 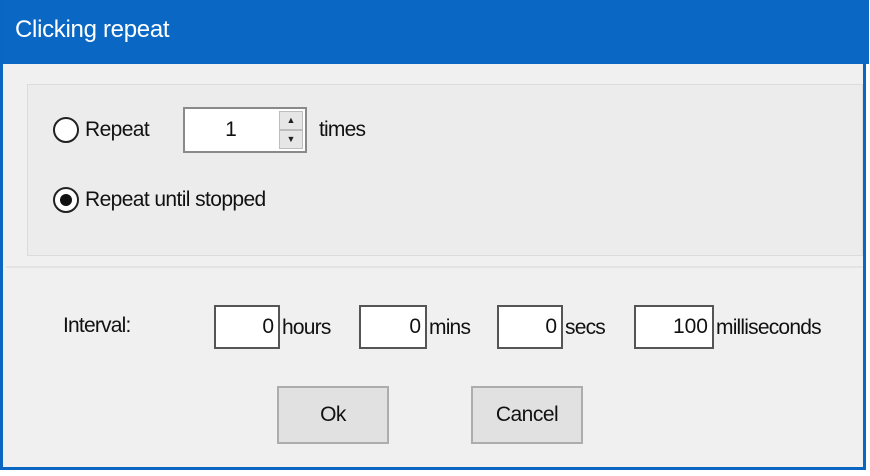 I want to click on repeat-count-spinner: 1 ▲ ▼, so click(x=245, y=130).